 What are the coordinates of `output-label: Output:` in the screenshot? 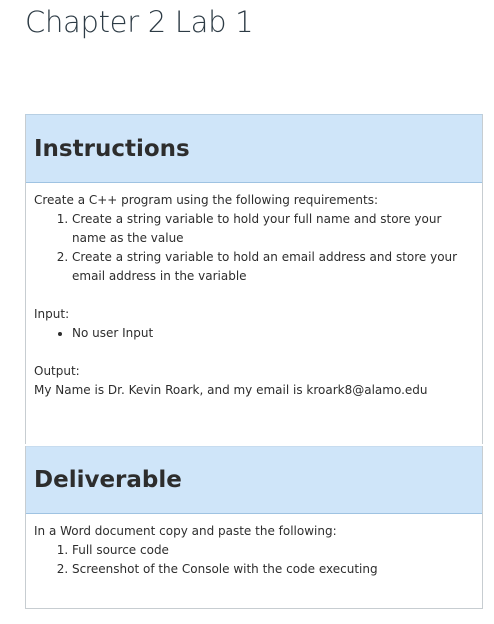 It's located at (57, 371).